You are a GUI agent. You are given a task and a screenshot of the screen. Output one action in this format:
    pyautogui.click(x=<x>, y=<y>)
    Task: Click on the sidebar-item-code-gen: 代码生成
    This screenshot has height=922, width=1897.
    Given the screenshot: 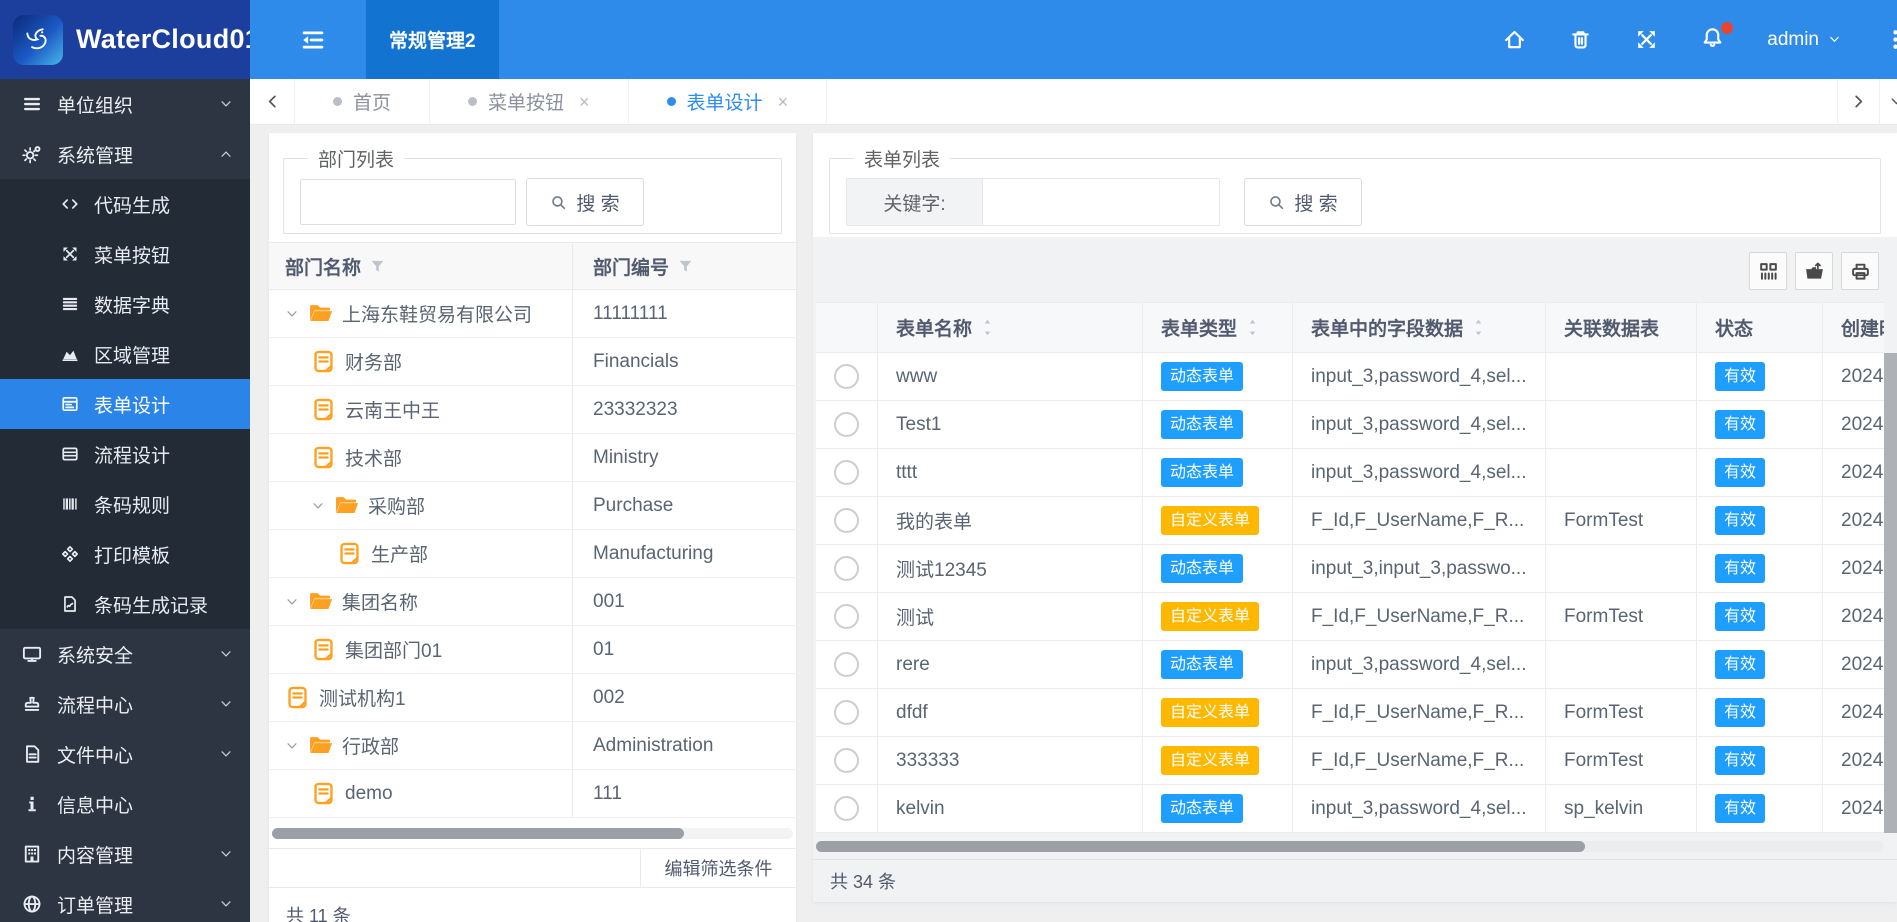 What is the action you would take?
    pyautogui.click(x=125, y=204)
    